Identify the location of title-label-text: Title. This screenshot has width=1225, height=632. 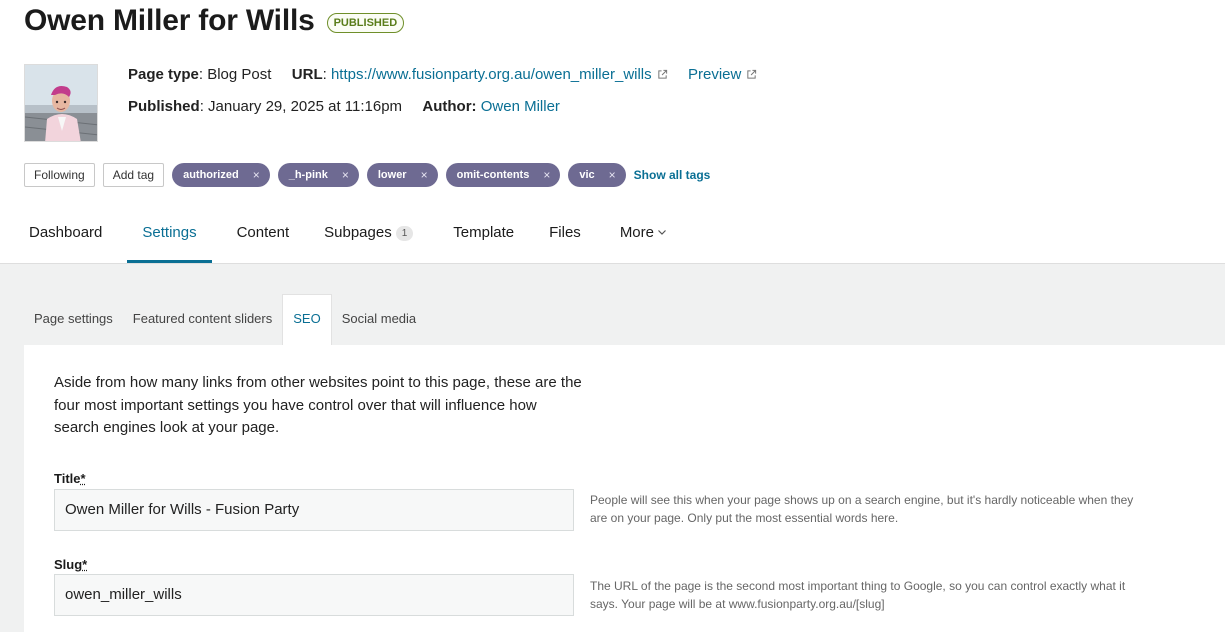
(67, 478).